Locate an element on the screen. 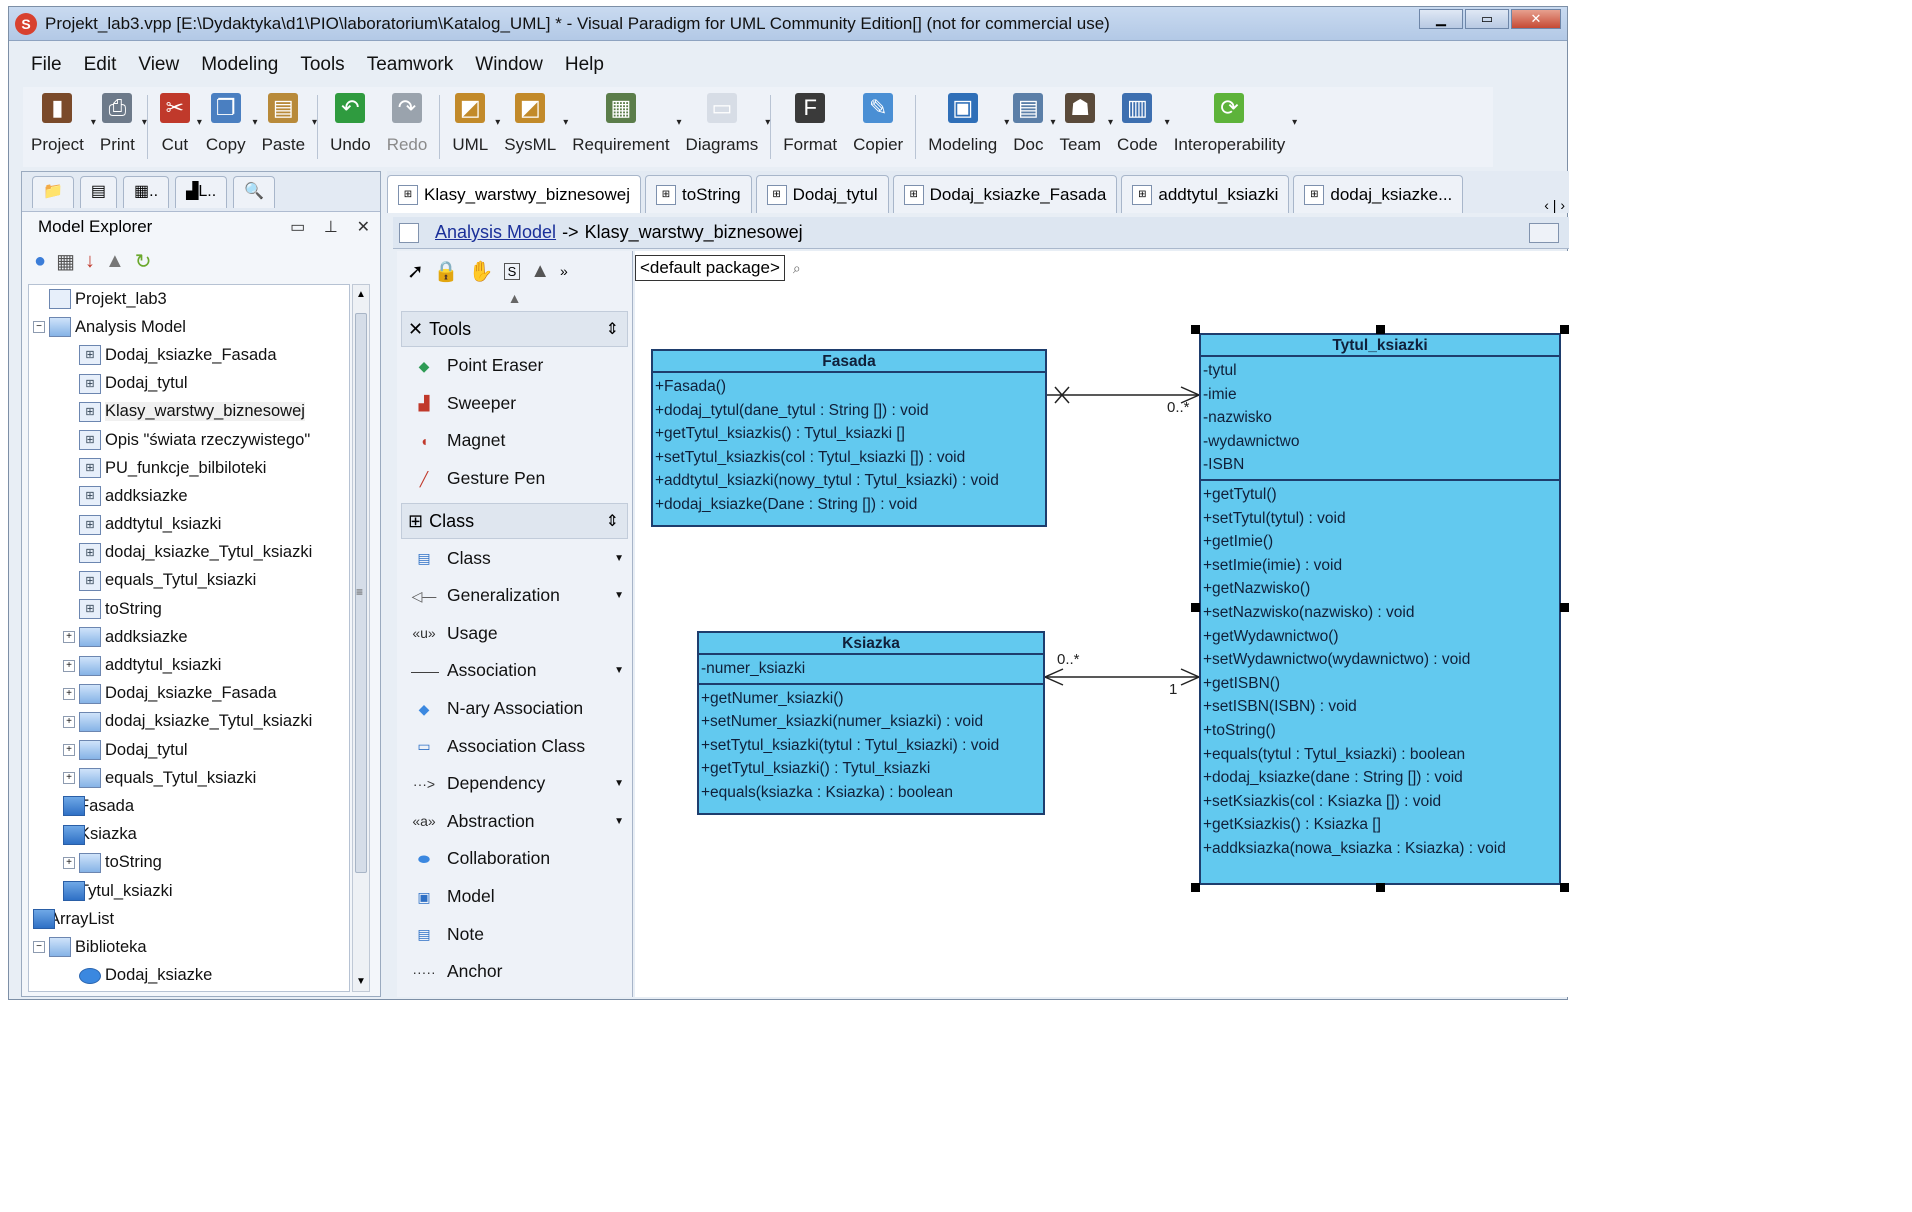 The height and width of the screenshot is (1212, 1912). palette-item-class: ▤ Class ▼ is located at coordinates (514, 558).